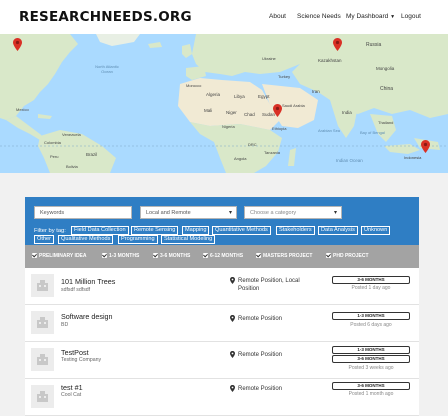 This screenshot has width=448, height=416. Describe the element at coordinates (371, 394) in the screenshot. I see `posted-time: Posted 1 month ago` at that location.